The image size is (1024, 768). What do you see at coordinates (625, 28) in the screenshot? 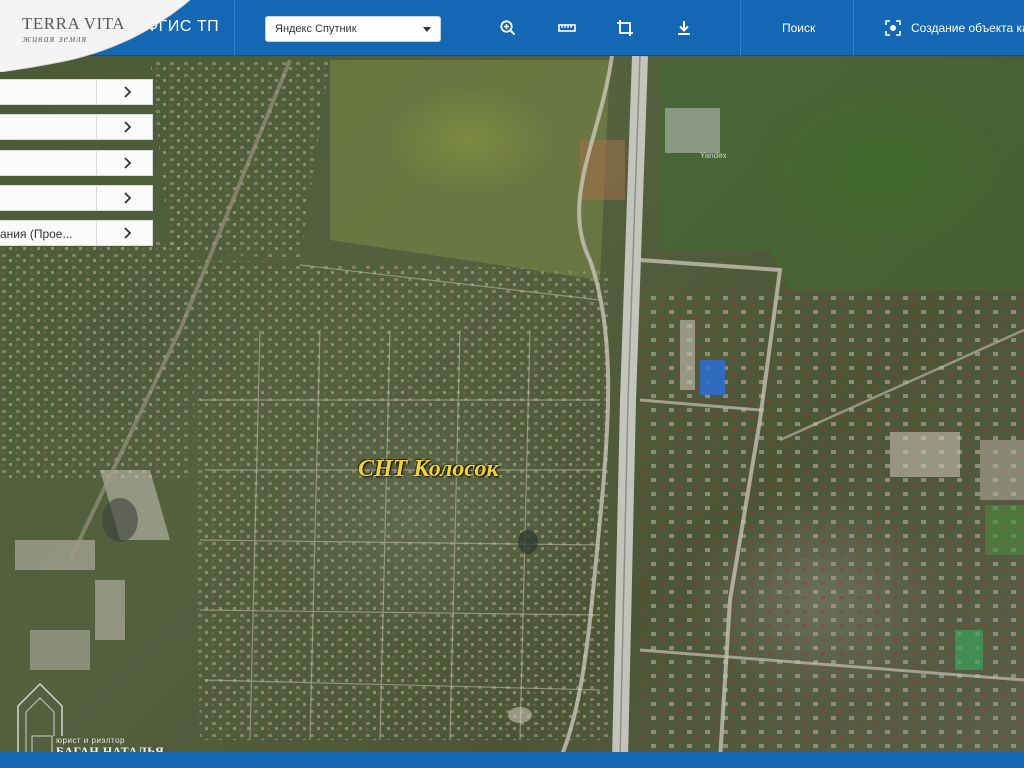
I see `crop-icon` at bounding box center [625, 28].